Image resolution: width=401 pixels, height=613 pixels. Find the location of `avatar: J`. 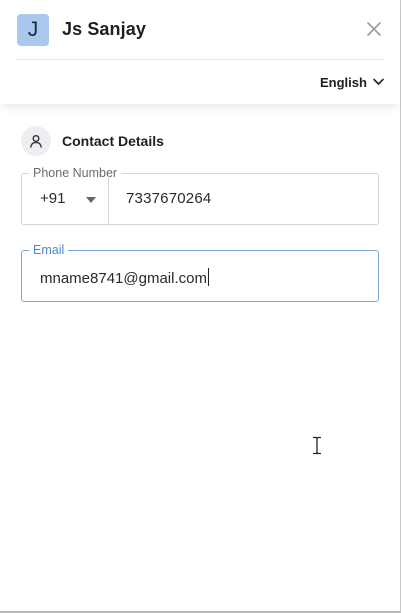

avatar: J is located at coordinates (33, 30).